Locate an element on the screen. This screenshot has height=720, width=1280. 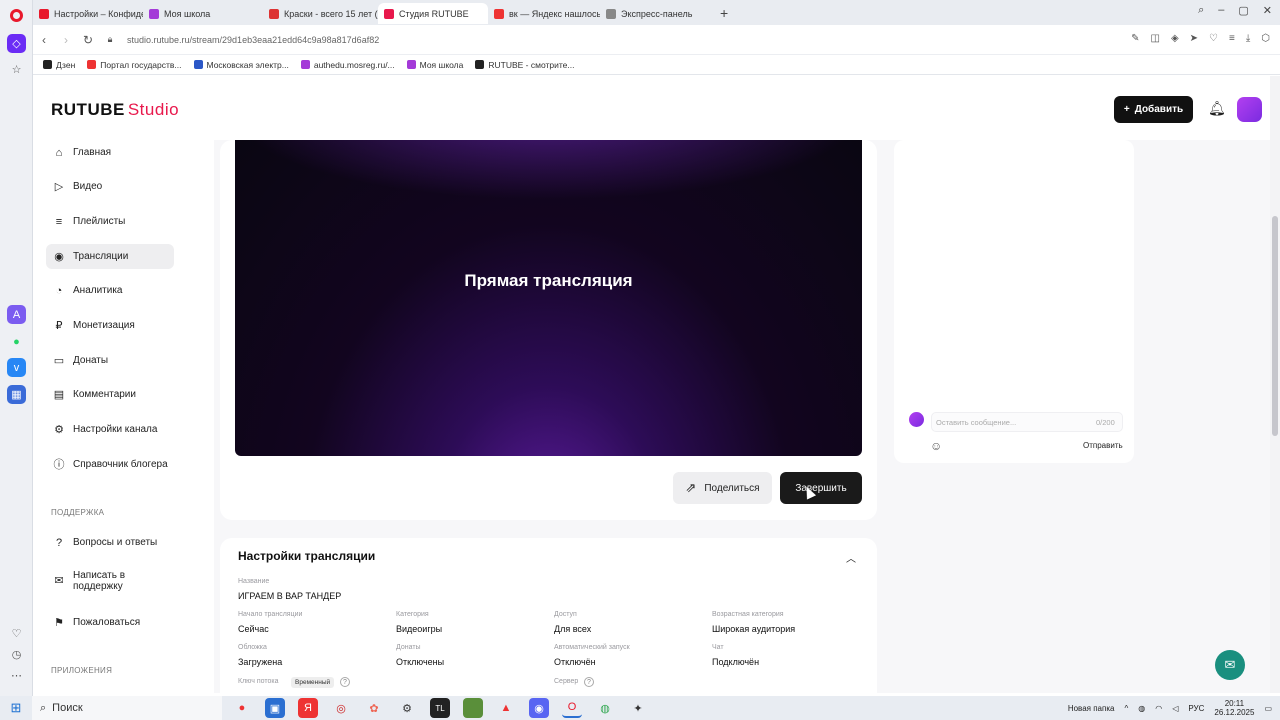
minimize-icon: – is located at coordinates (1221, 10).